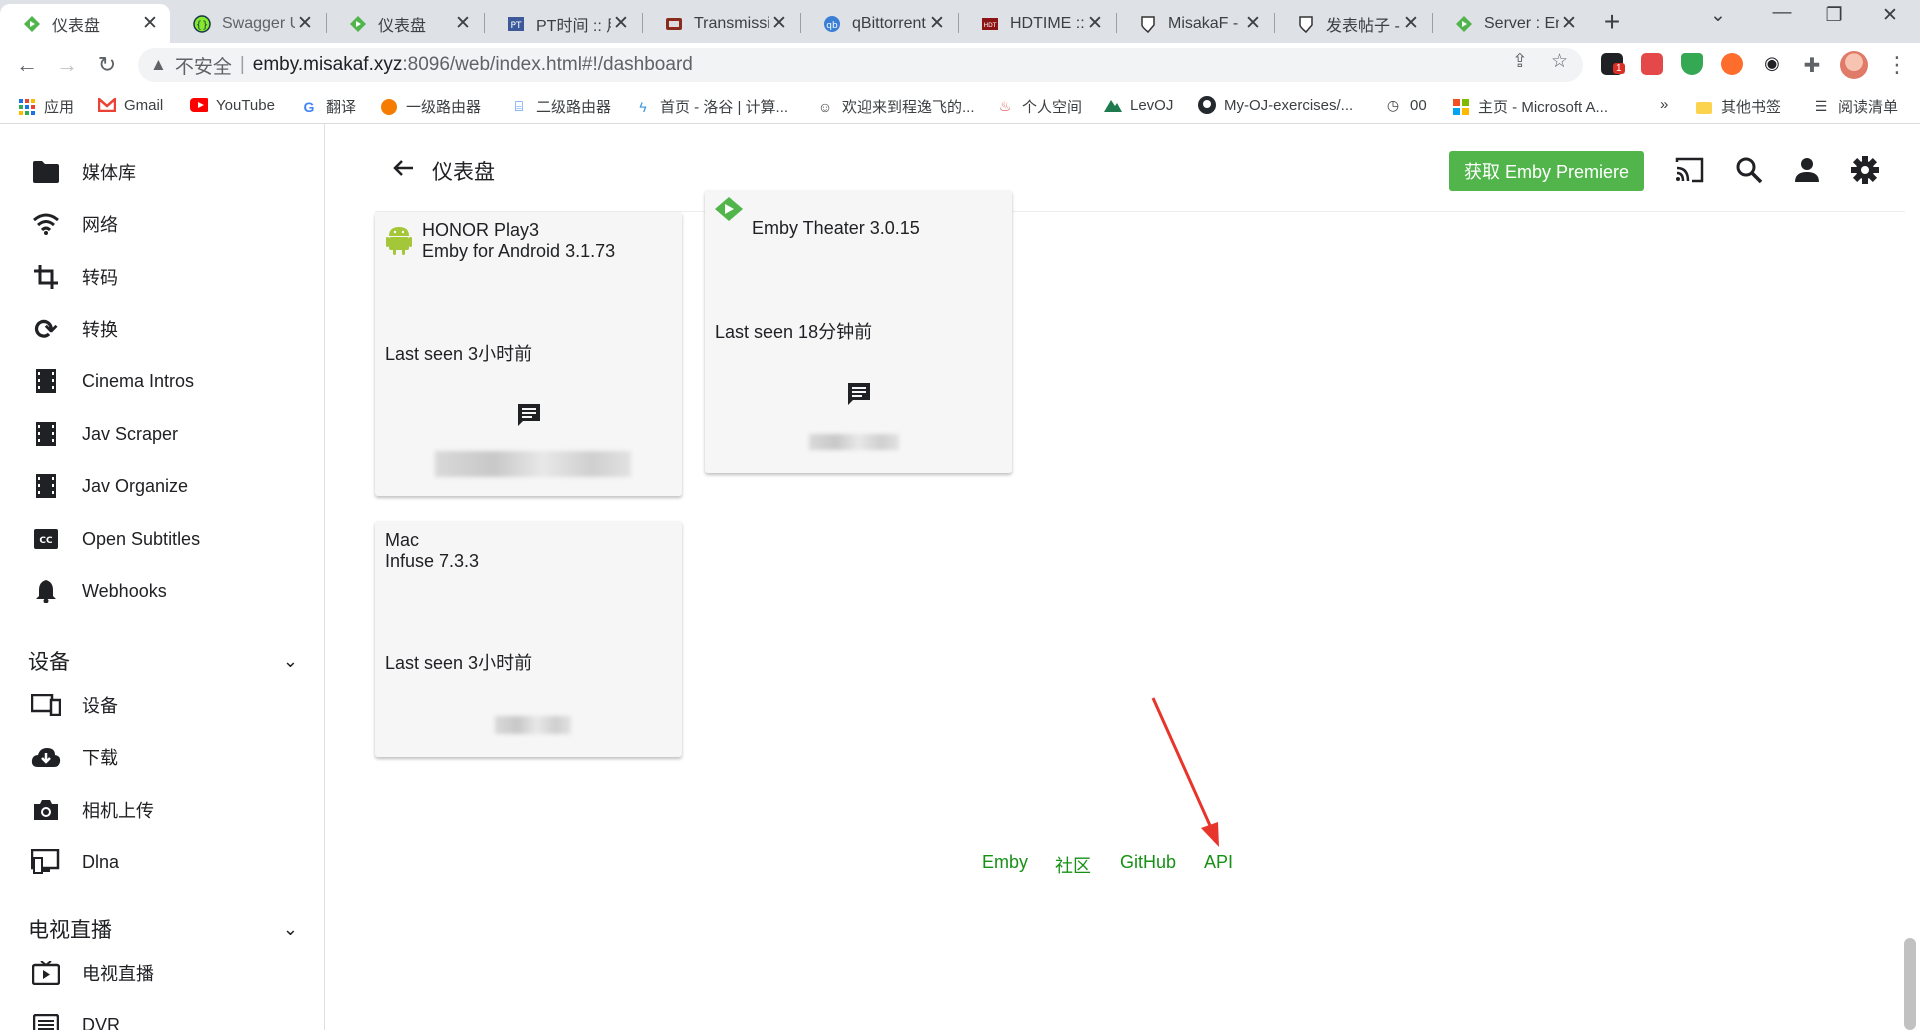  I want to click on bookmark-star-icon: ☆, so click(1559, 61).